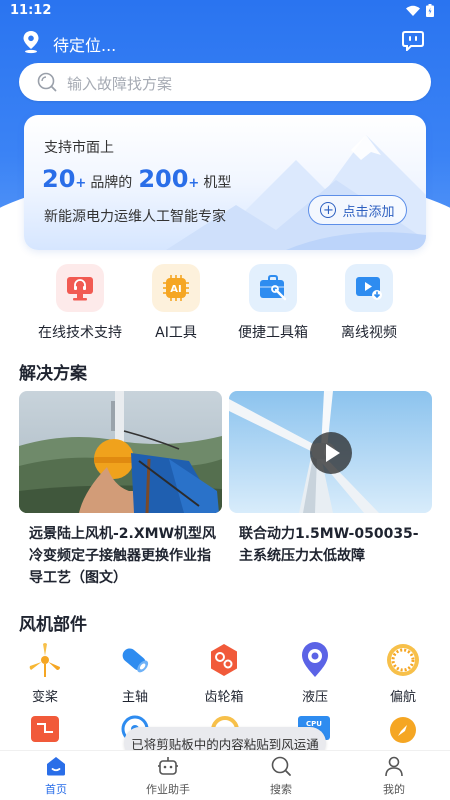 Image resolution: width=450 pixels, height=800 pixels. I want to click on part-item: 偏航, so click(403, 673).